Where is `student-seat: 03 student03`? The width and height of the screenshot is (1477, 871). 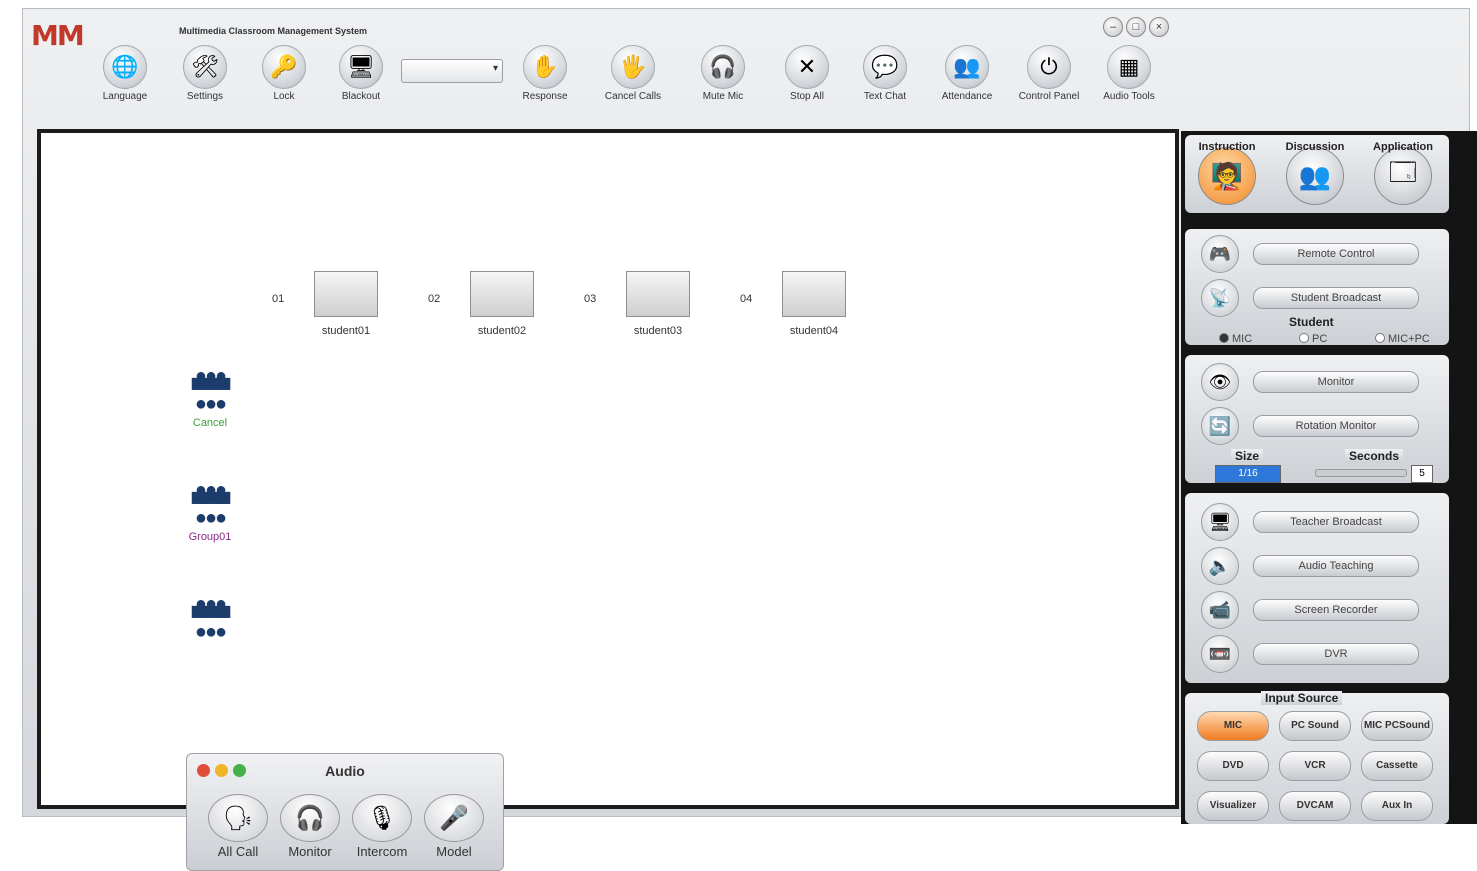 student-seat: 03 student03 is located at coordinates (641, 304).